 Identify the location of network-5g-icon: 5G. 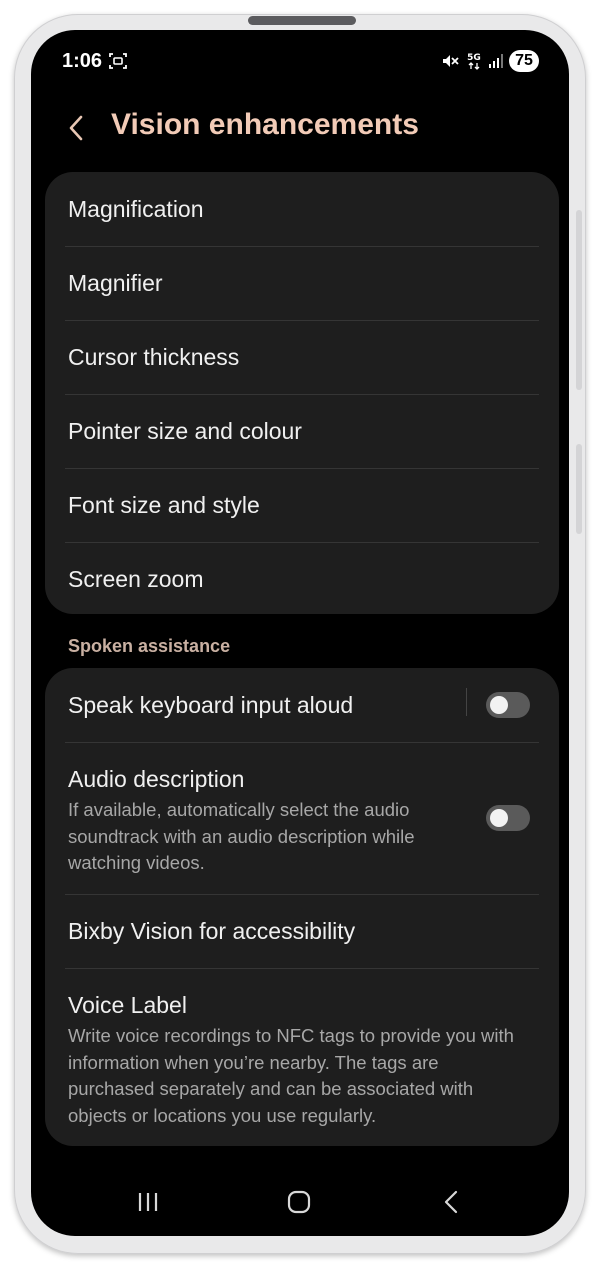
(474, 61).